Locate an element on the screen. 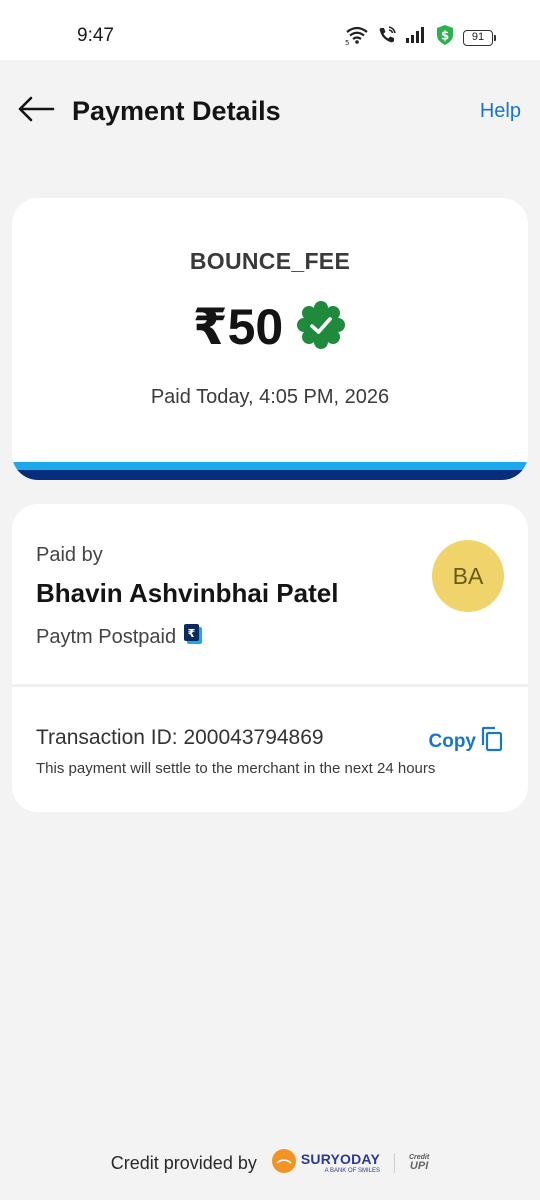  footer-separator is located at coordinates (394, 1163).